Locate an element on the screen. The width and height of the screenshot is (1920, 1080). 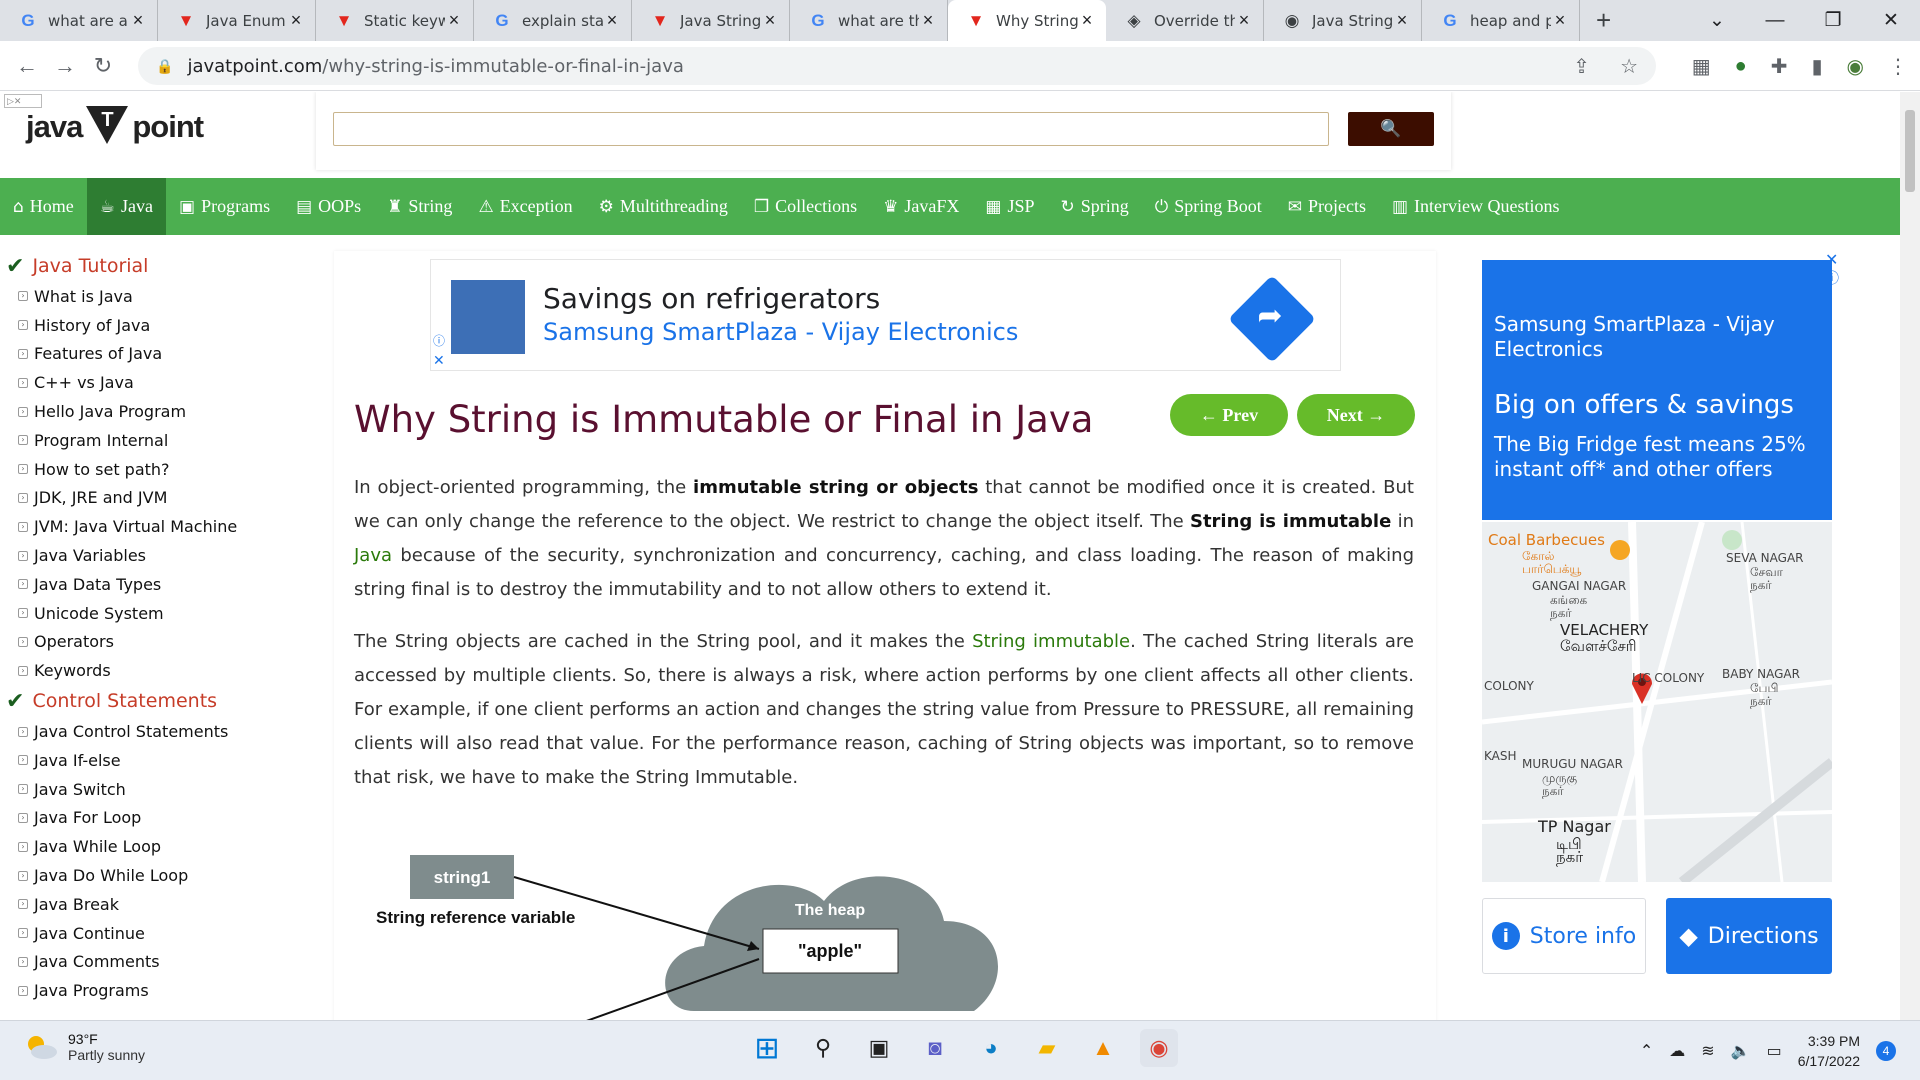
sidebar-item: › JDK, JRE and JVM is located at coordinates (160, 498).